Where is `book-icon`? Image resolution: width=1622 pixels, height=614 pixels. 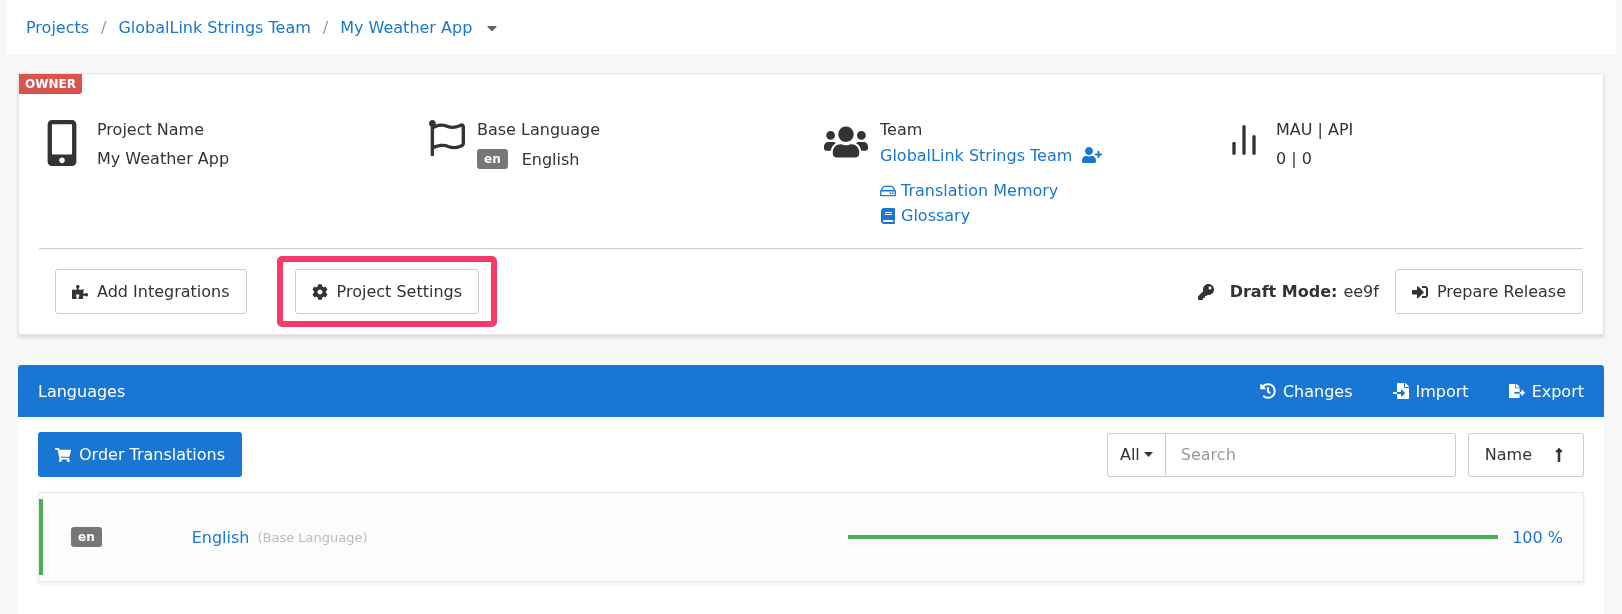 book-icon is located at coordinates (888, 215).